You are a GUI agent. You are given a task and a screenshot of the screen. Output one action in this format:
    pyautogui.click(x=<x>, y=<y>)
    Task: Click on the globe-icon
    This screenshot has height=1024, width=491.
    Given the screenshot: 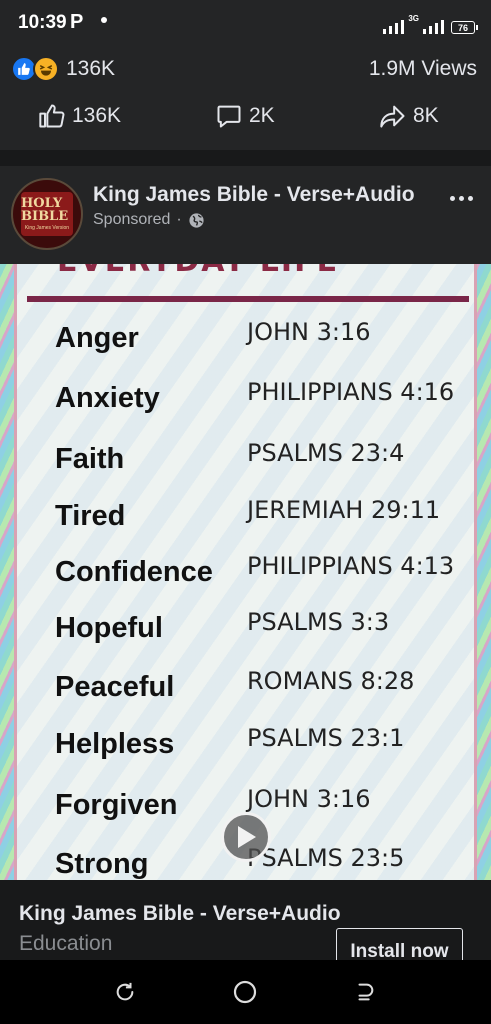 What is the action you would take?
    pyautogui.click(x=196, y=220)
    